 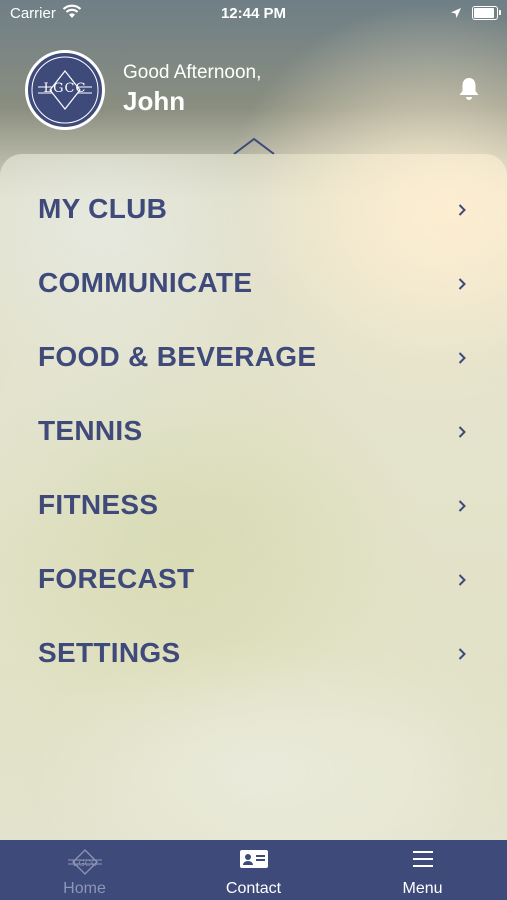 I want to click on tab-home: LGCC Home, so click(x=84, y=870).